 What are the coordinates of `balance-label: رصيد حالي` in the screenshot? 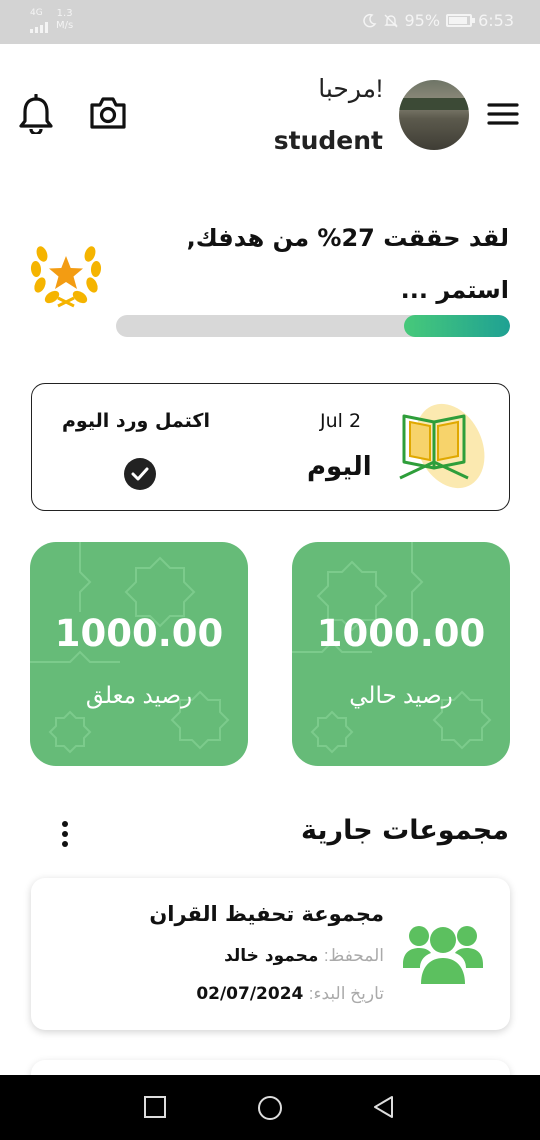 It's located at (401, 695).